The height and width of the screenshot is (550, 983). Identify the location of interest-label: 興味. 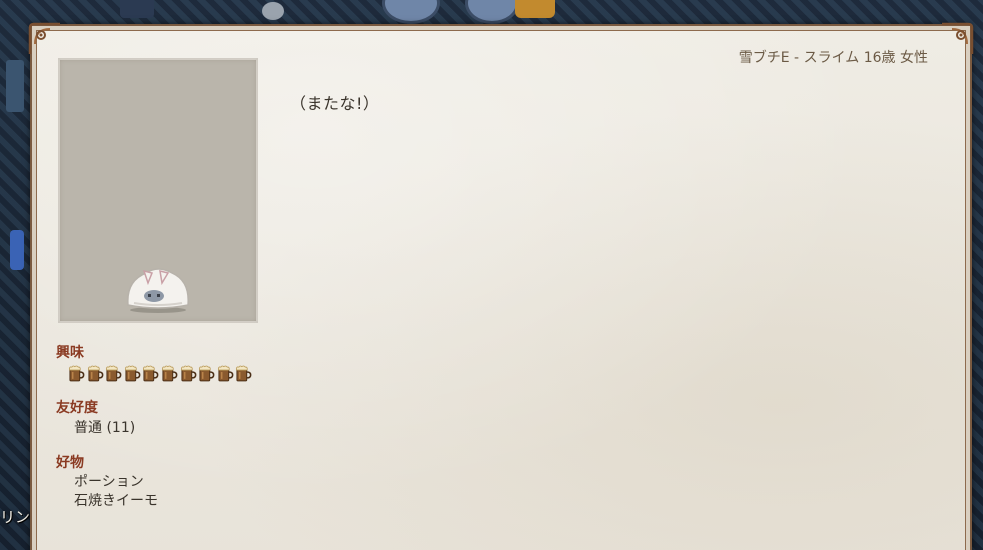
(70, 353).